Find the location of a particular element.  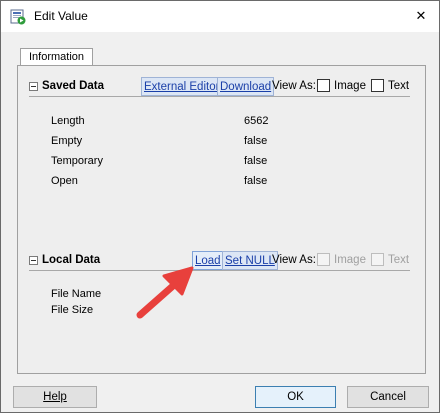

saved-data-separator is located at coordinates (219, 96).